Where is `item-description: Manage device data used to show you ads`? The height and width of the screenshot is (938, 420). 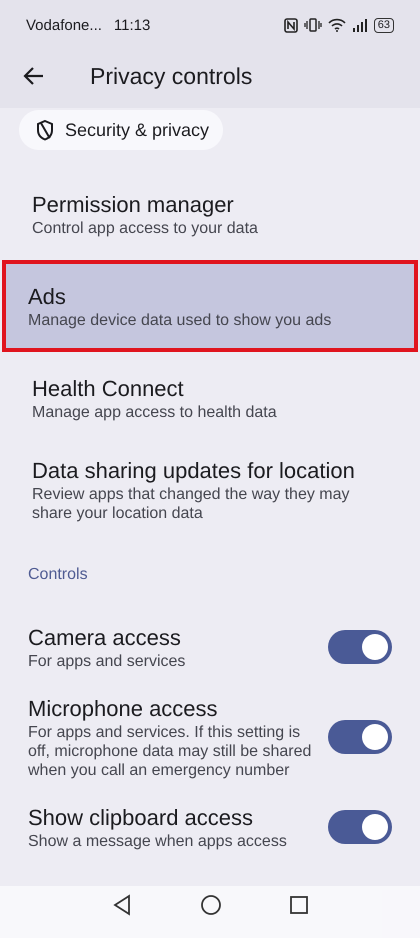
item-description: Manage device data used to show you ads is located at coordinates (180, 320).